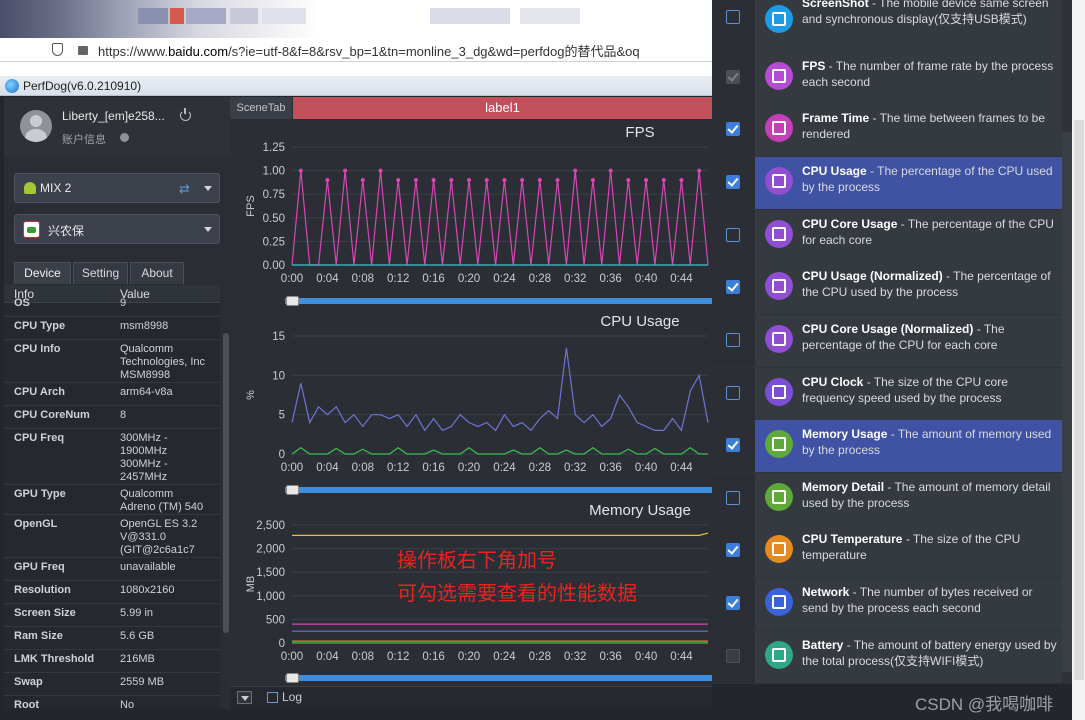 This screenshot has height=720, width=1085. I want to click on chart-xtick-label: 0:20, so click(469, 279).